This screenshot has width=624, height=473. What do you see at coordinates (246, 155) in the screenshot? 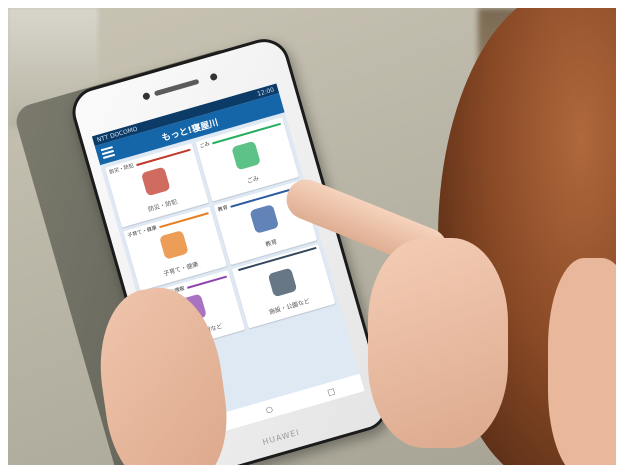
I see `recycle-mascot-icon` at bounding box center [246, 155].